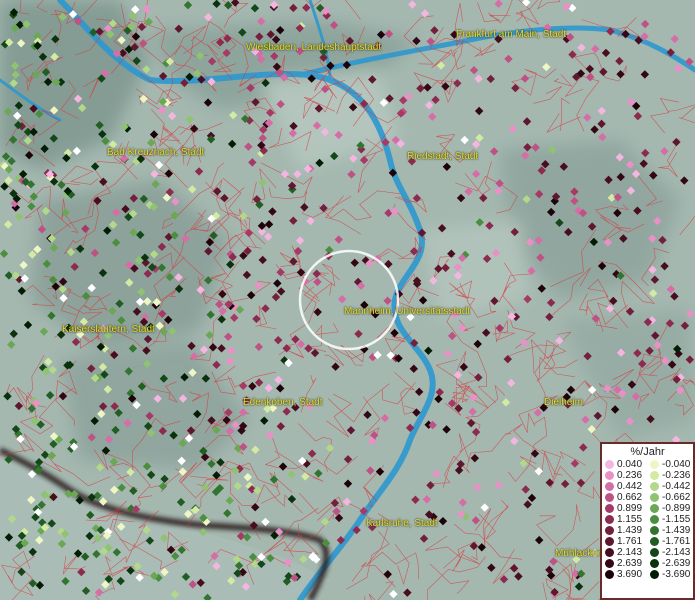 The width and height of the screenshot is (695, 600). I want to click on legend-entry: -0.899, so click(669, 508).